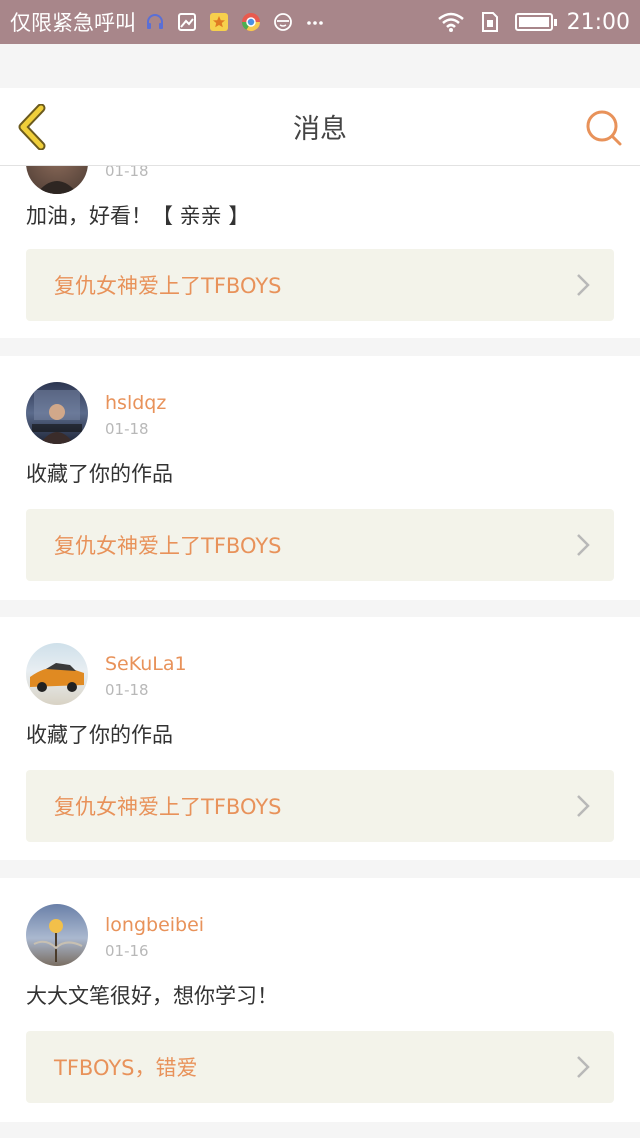 The image size is (640, 1138). Describe the element at coordinates (155, 22) in the screenshot. I see `headset-icon` at that location.